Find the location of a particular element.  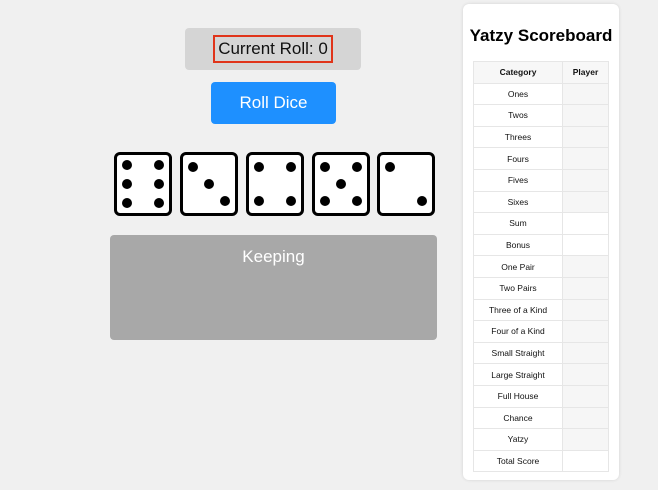

score-category-cell: Fours is located at coordinates (518, 158).